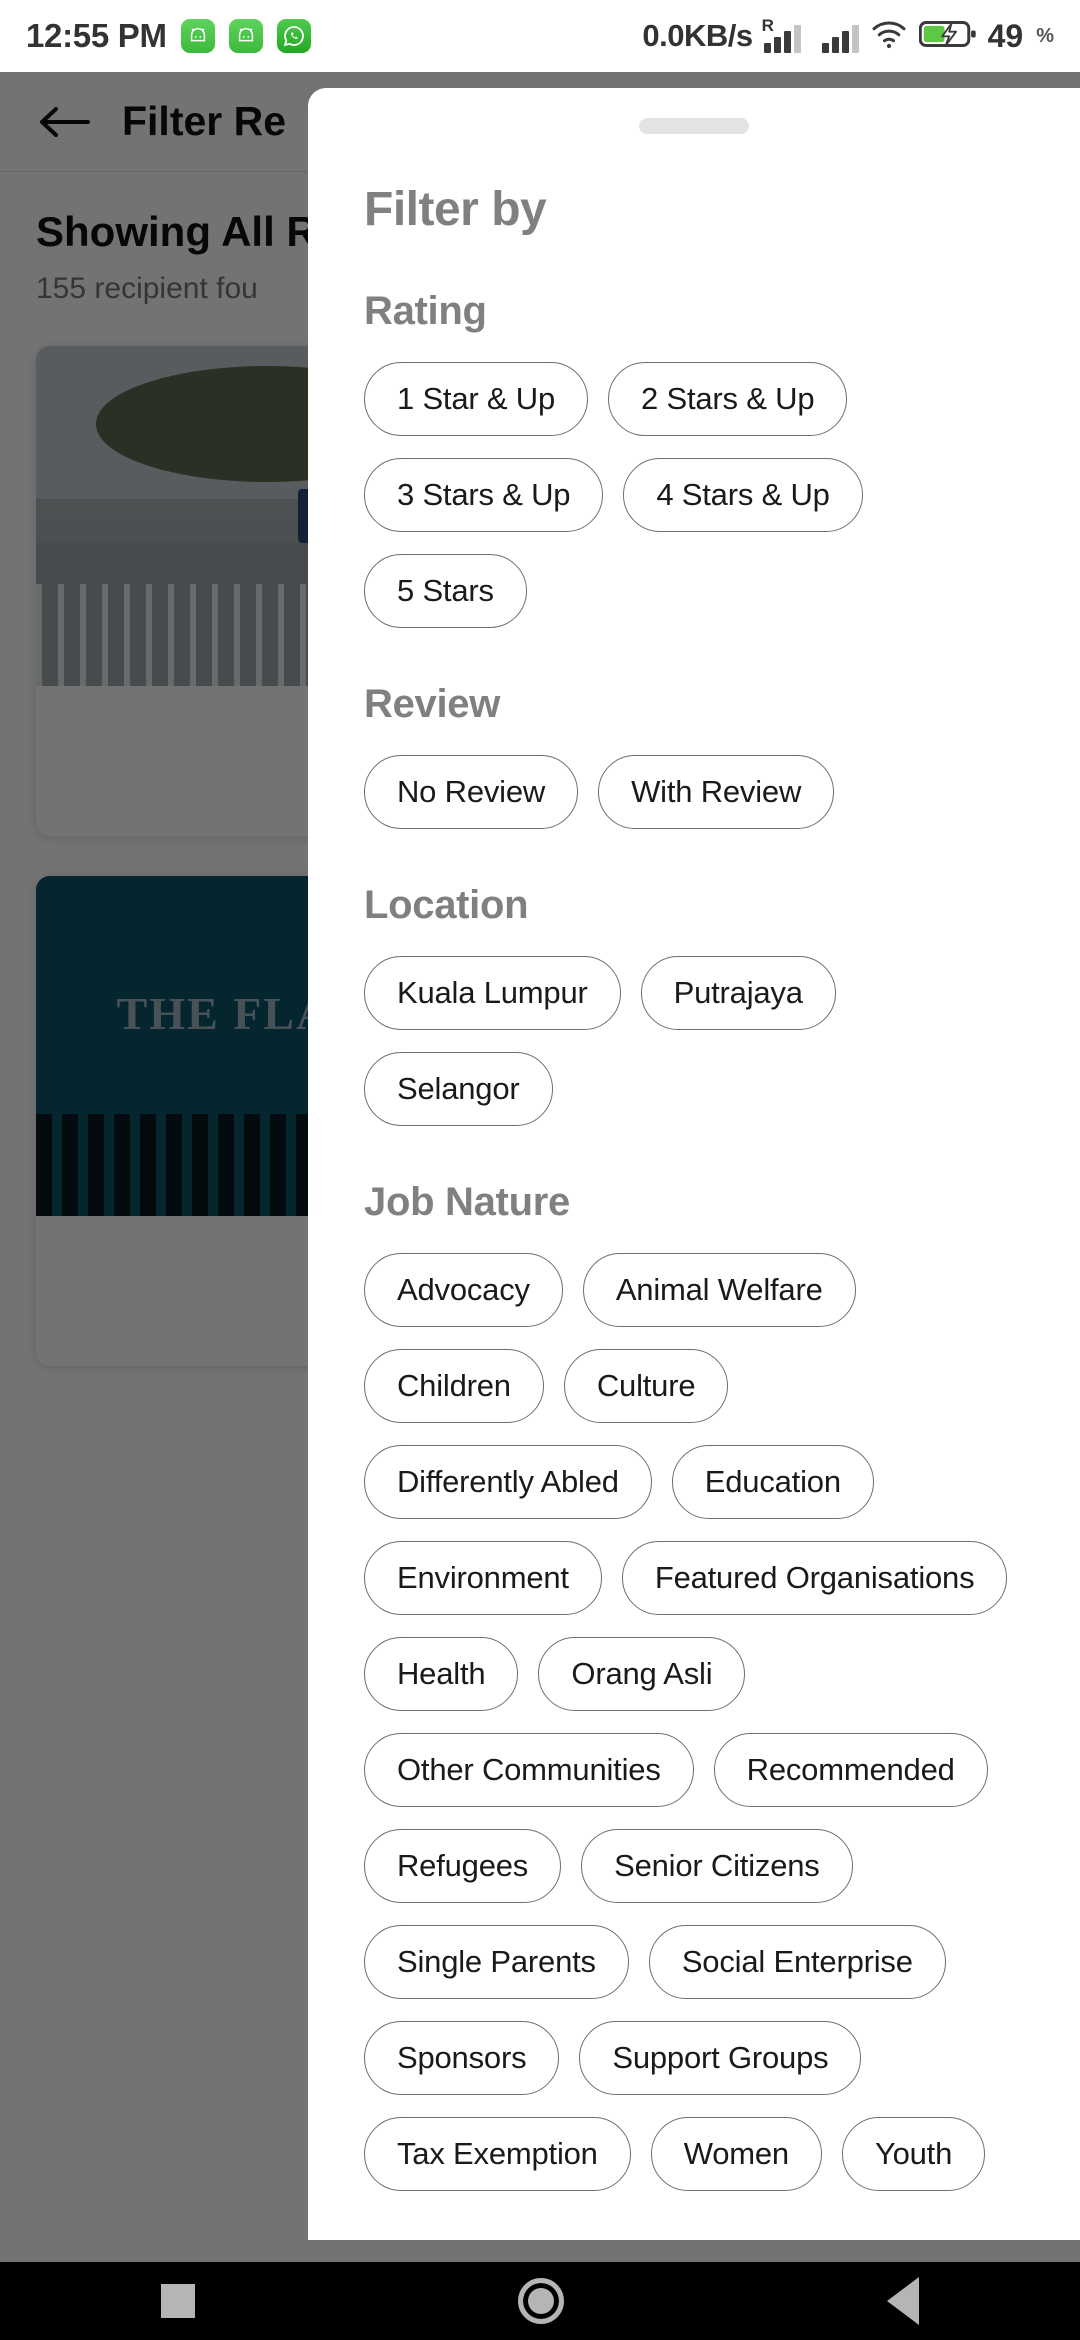 The height and width of the screenshot is (2340, 1080). I want to click on recents-square-icon, so click(178, 2301).